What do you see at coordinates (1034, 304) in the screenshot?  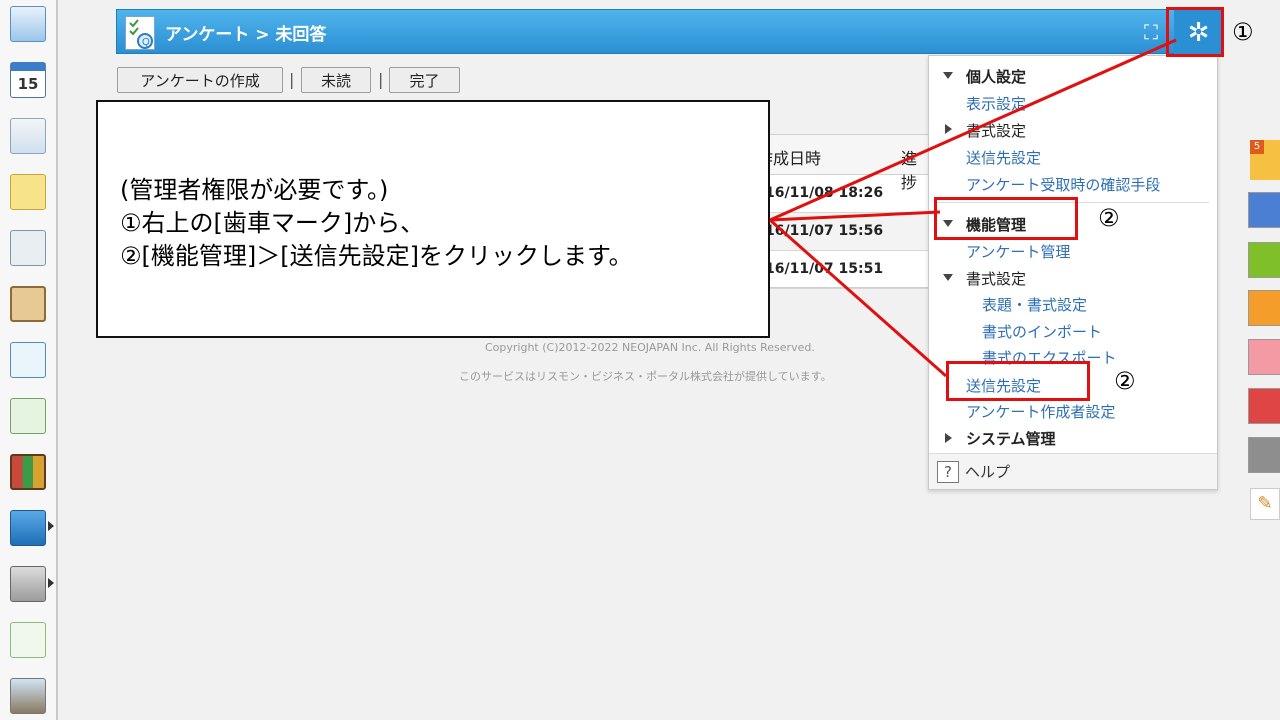 I see `menu-item-title-format: 表題・書式設定` at bounding box center [1034, 304].